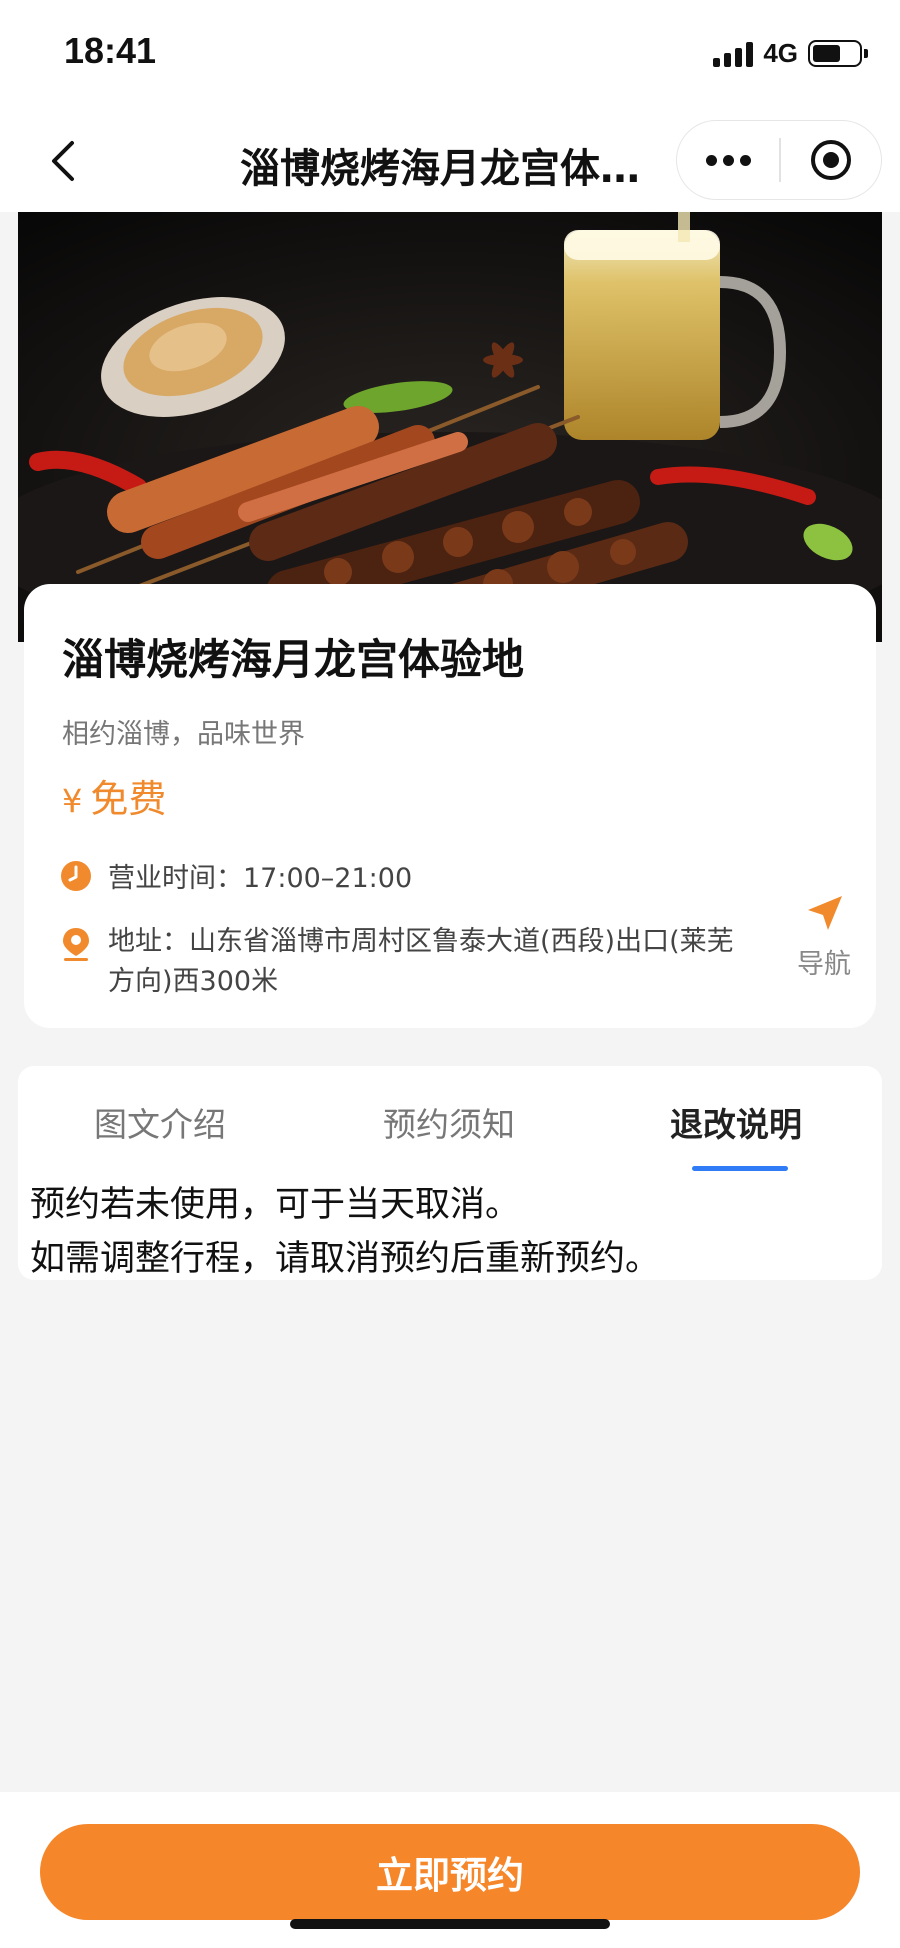 Image resolution: width=900 pixels, height=1948 pixels. I want to click on navigation-arrow-icon, so click(825, 913).